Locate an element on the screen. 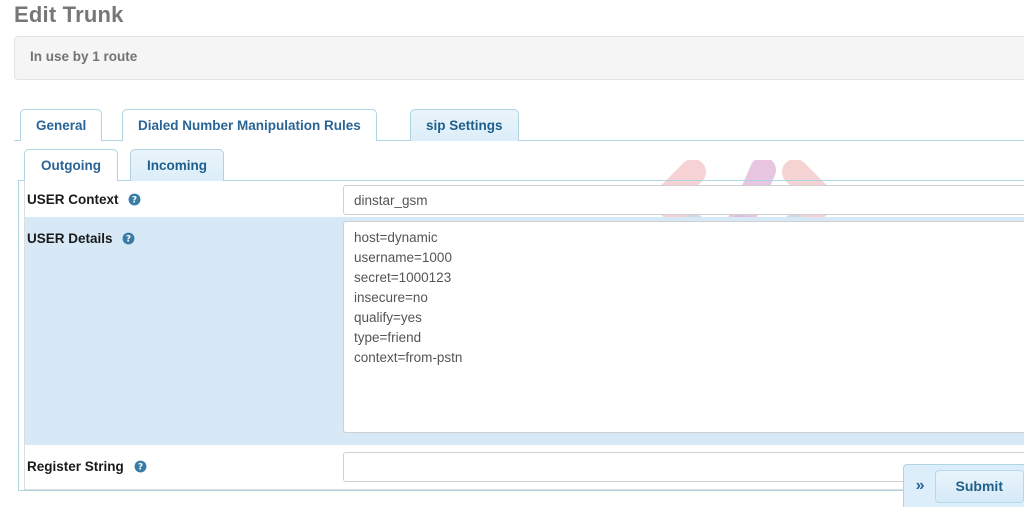  subtab-outgoing: Outgoing is located at coordinates (71, 165).